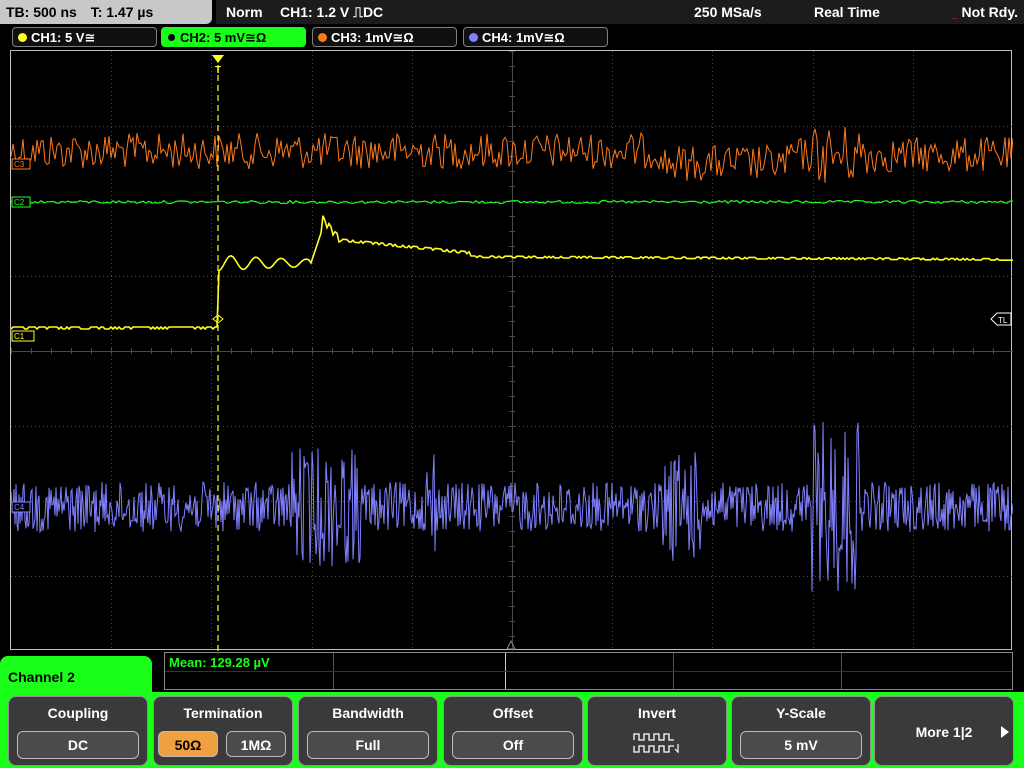 The width and height of the screenshot is (1024, 768). I want to click on bandwidth-value: Full, so click(368, 745).